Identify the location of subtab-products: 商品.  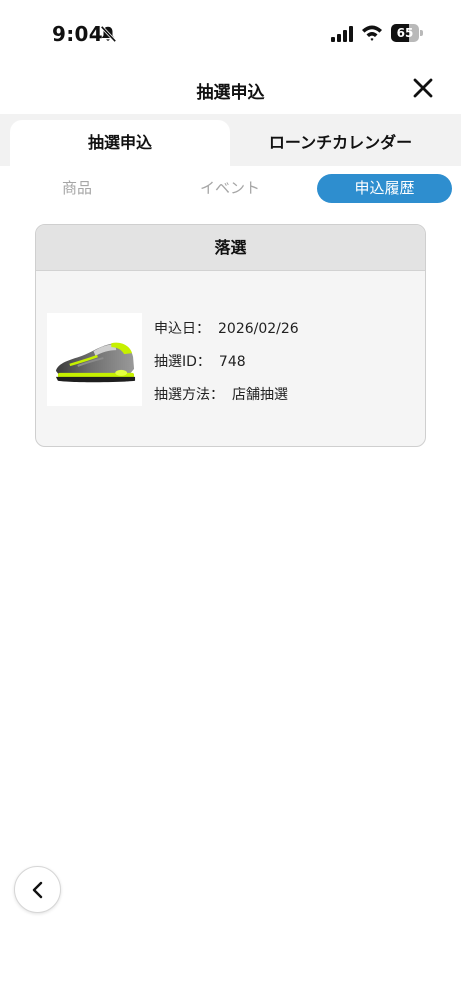
(77, 188).